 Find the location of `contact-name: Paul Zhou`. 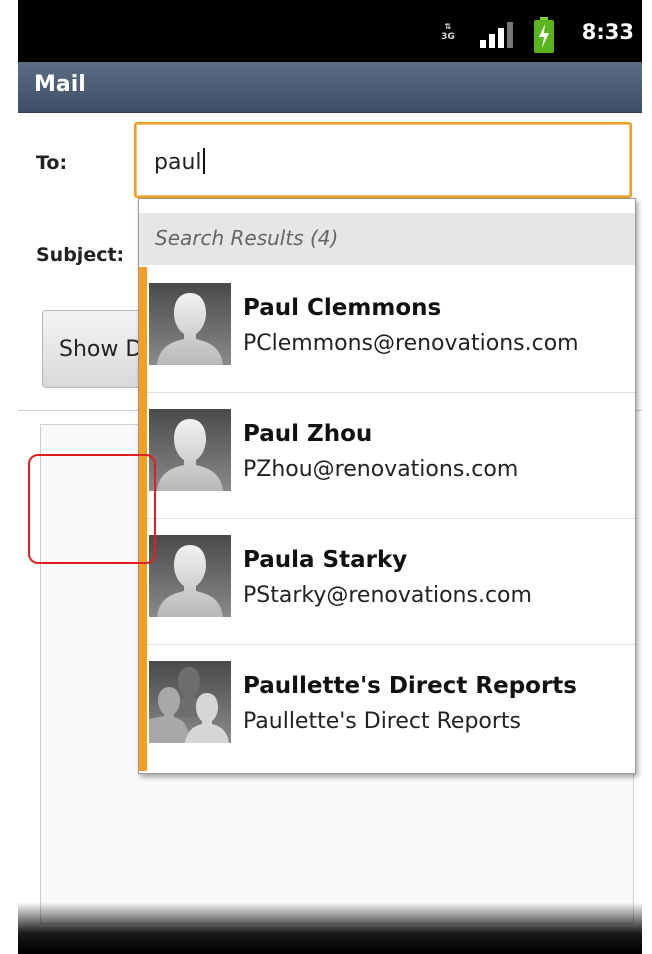

contact-name: Paul Zhou is located at coordinates (308, 434).